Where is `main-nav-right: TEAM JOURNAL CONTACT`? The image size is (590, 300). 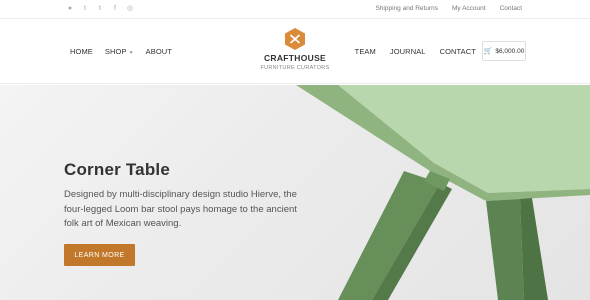 main-nav-right: TEAM JOURNAL CONTACT is located at coordinates (415, 51).